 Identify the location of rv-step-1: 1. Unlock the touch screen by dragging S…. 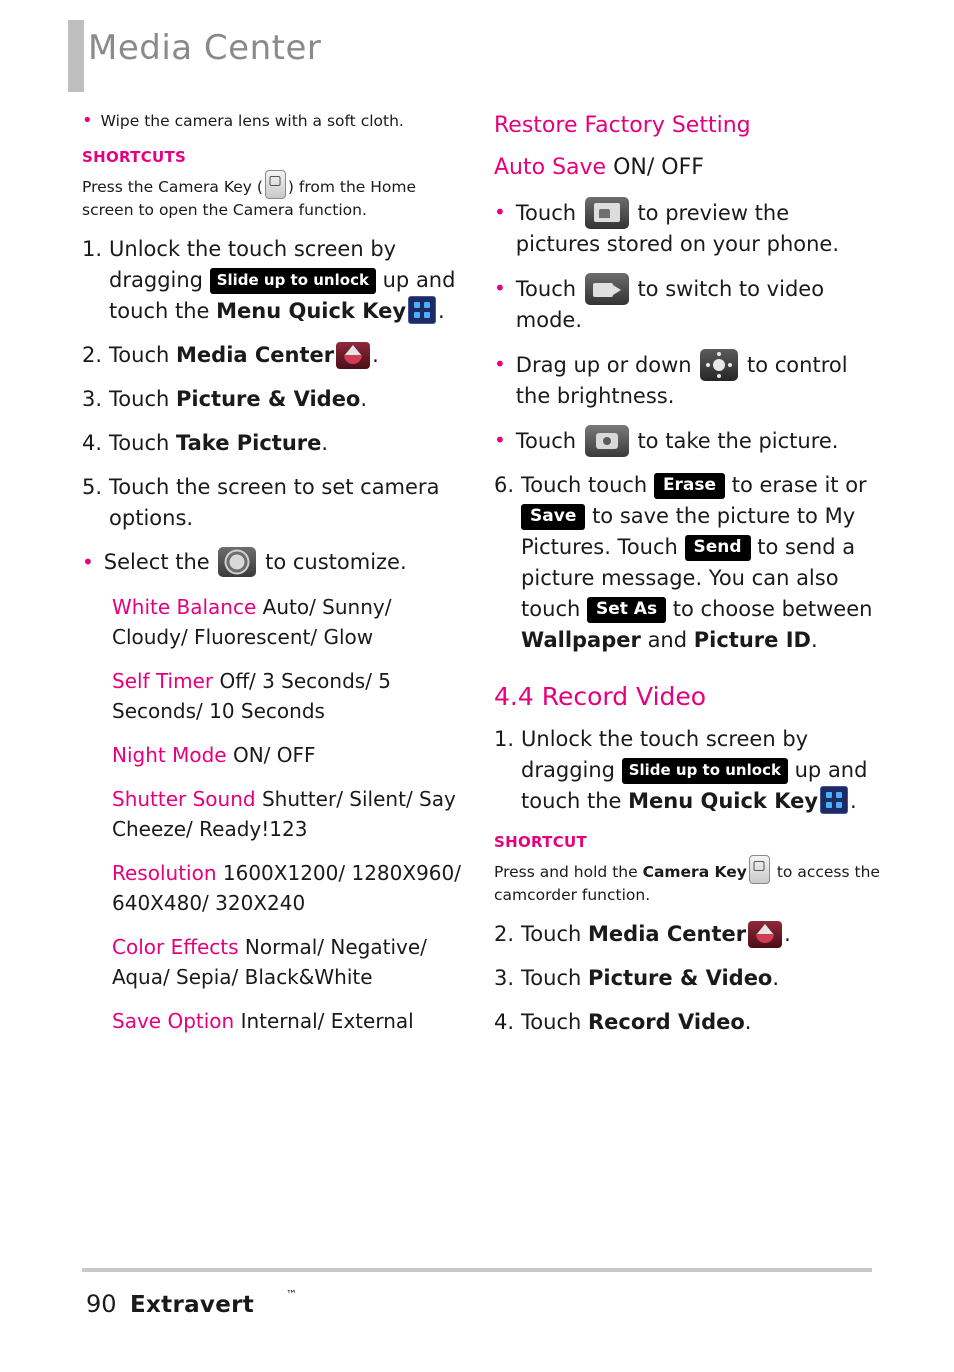
(687, 770).